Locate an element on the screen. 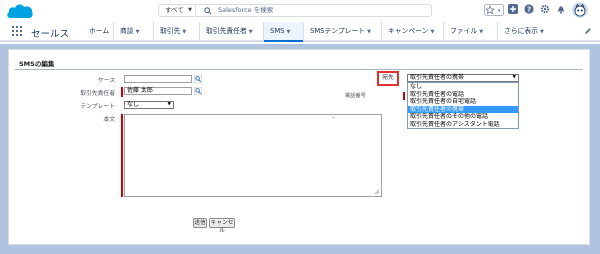 The image size is (600, 254). contact-lookup-input: 佐藤 太郎 is located at coordinates (158, 91).